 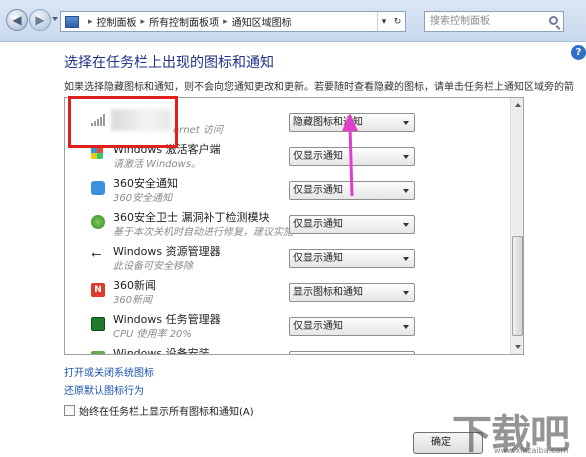 I want to click on system-icons-link: 打开或关闭系统图标, so click(x=109, y=371).